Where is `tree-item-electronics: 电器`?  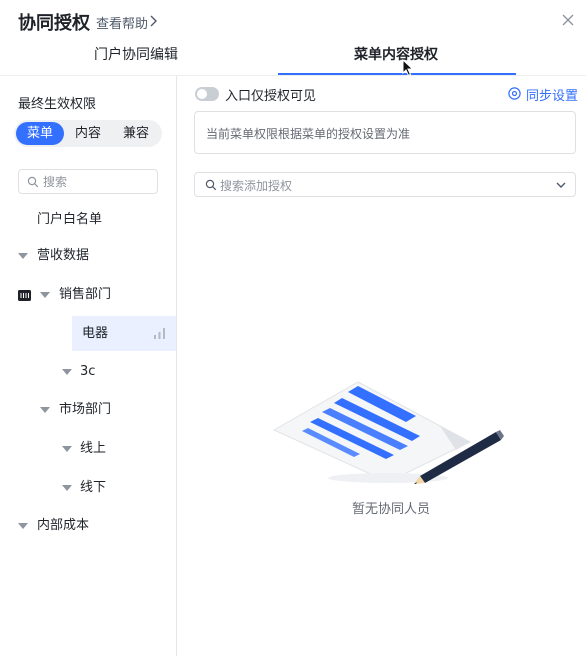 tree-item-electronics: 电器 is located at coordinates (124, 333).